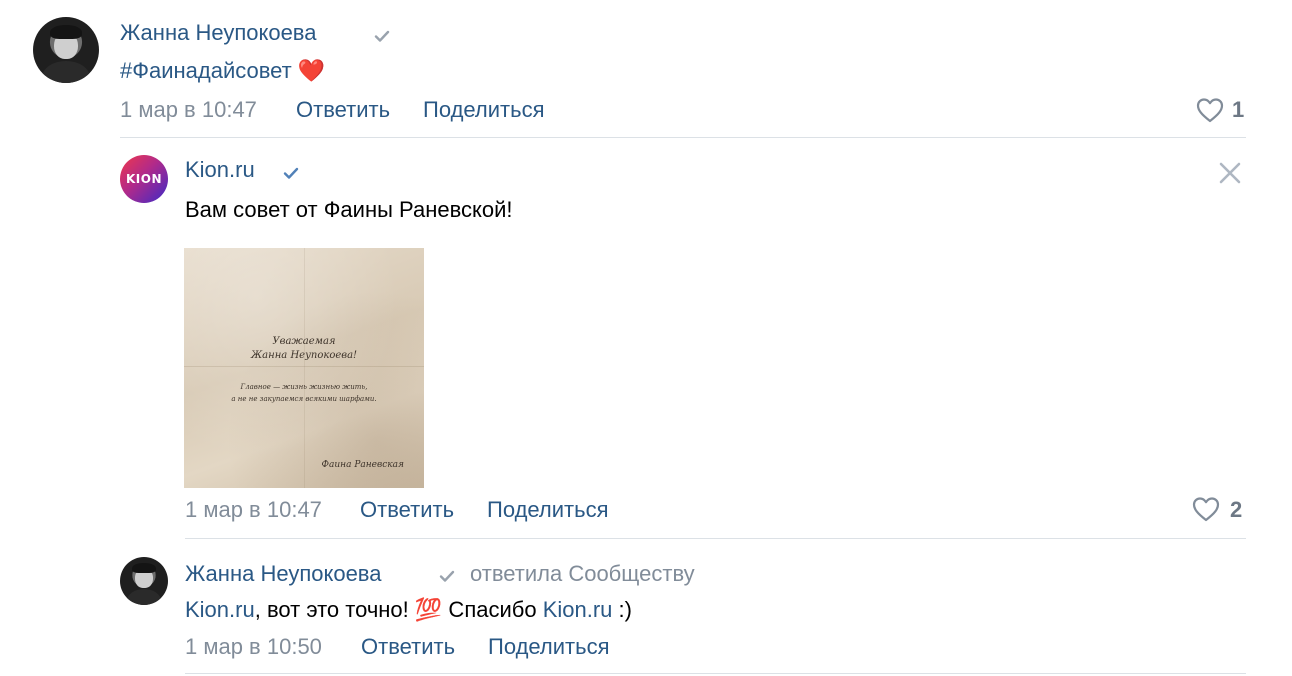 Image resolution: width=1292 pixels, height=676 pixels. What do you see at coordinates (622, 609) in the screenshot?
I see `text-part: :)` at bounding box center [622, 609].